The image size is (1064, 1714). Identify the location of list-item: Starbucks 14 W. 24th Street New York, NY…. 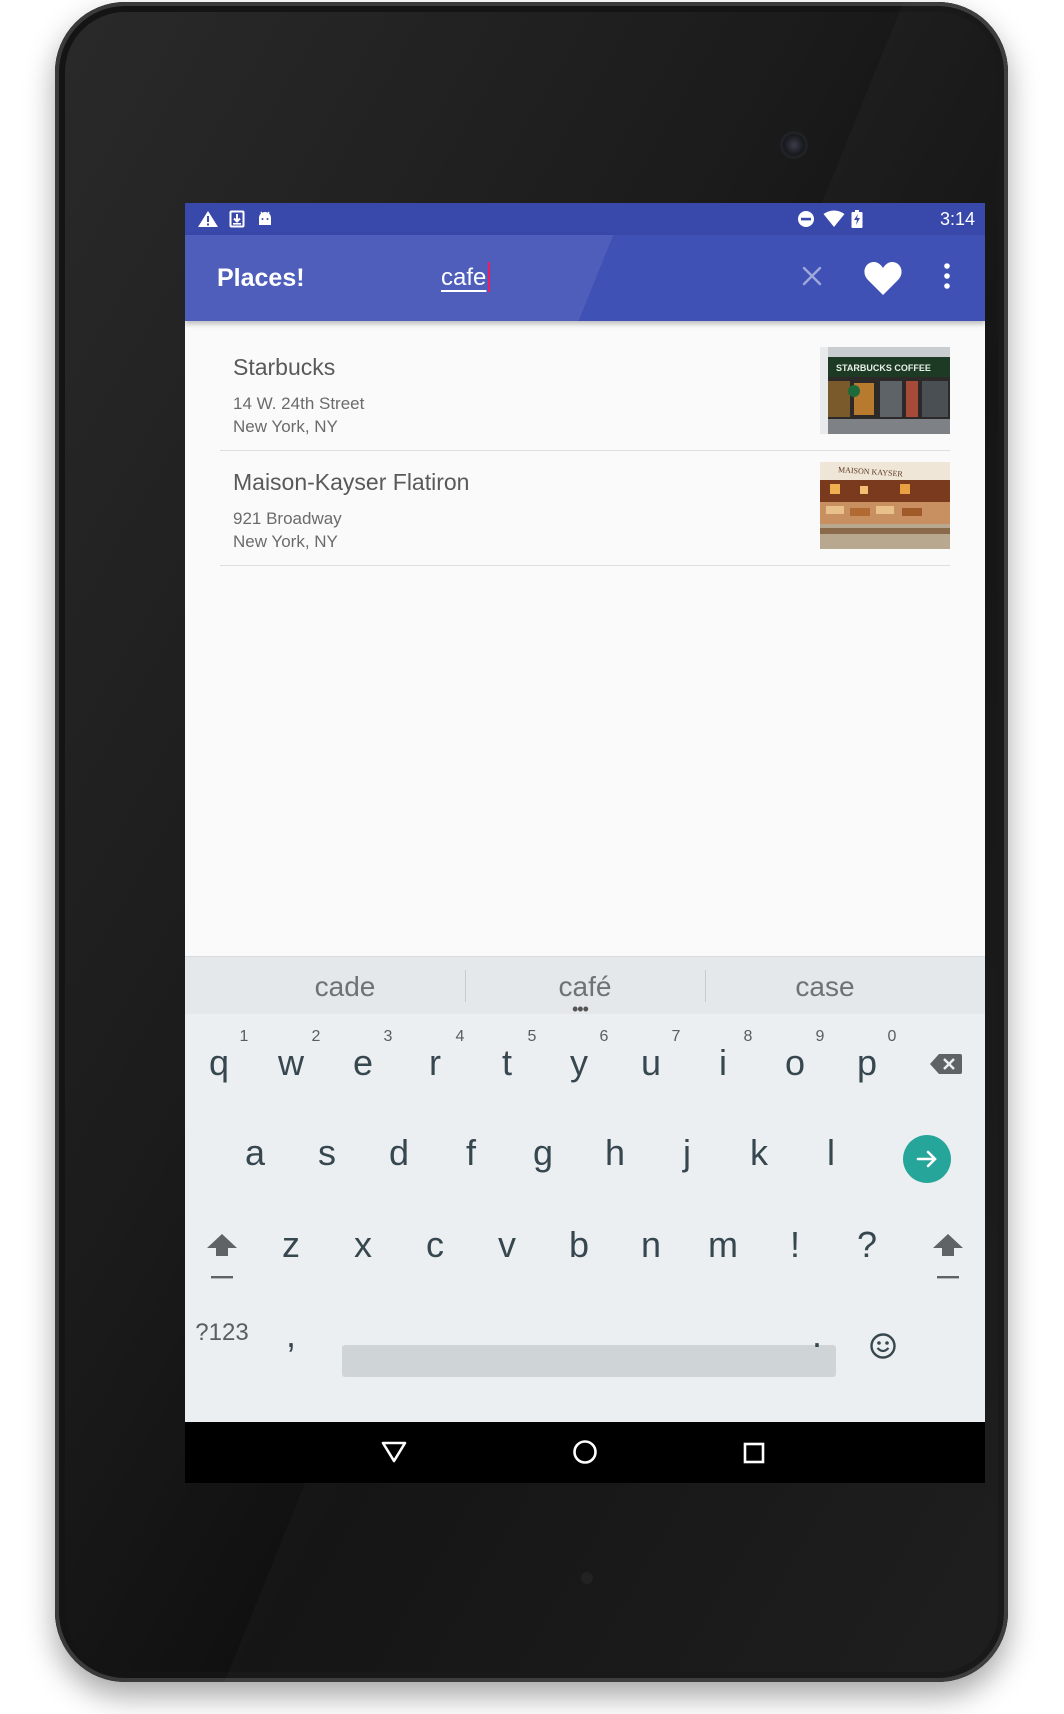
(585, 393).